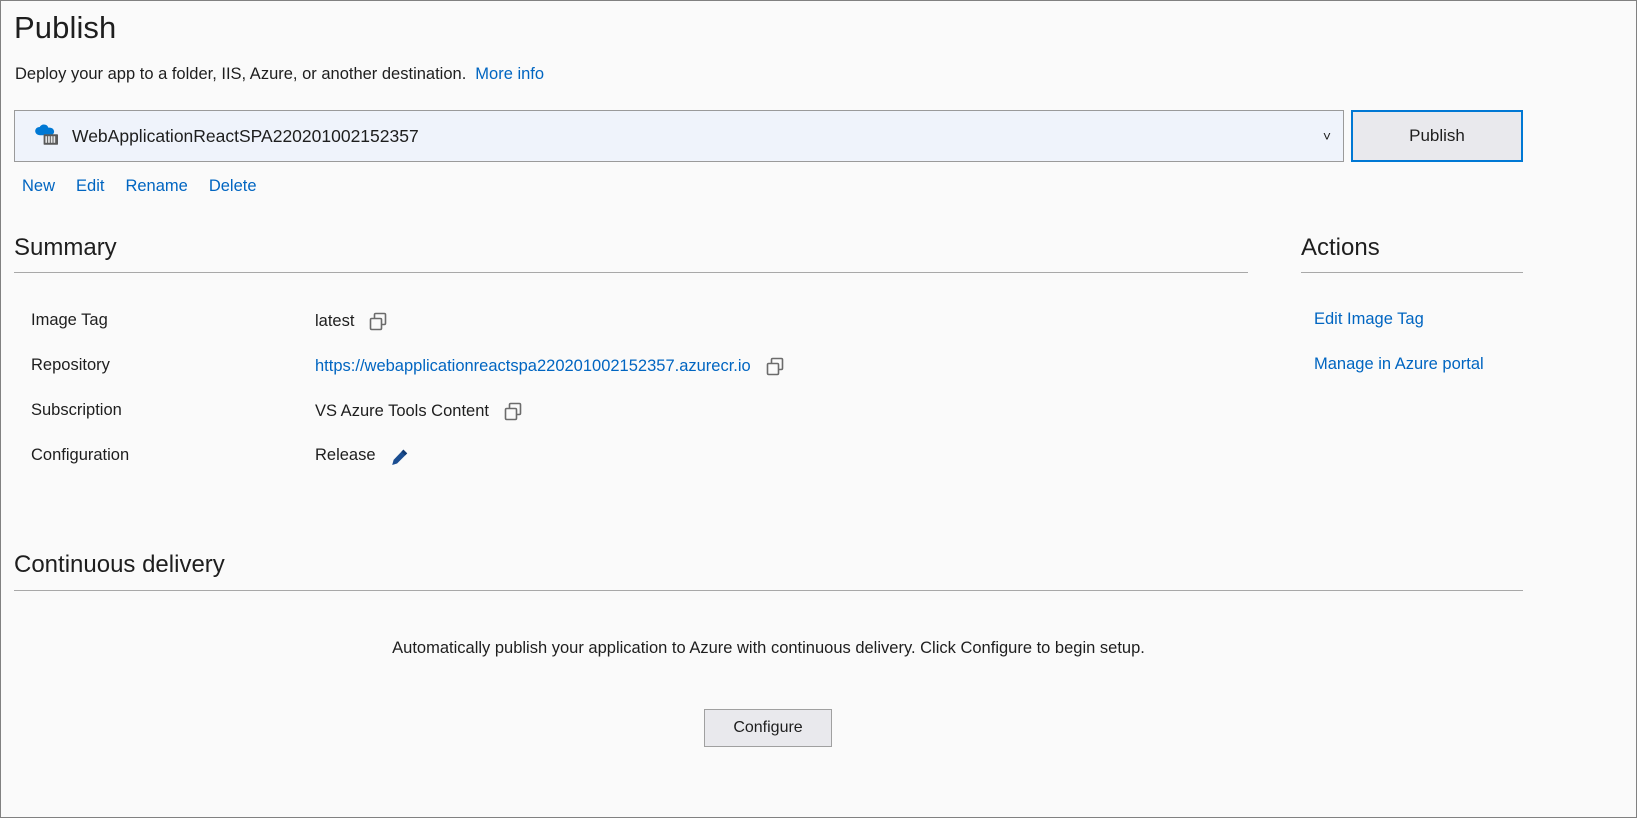  What do you see at coordinates (1327, 136) in the screenshot?
I see `chevron-down-icon: ˅` at bounding box center [1327, 136].